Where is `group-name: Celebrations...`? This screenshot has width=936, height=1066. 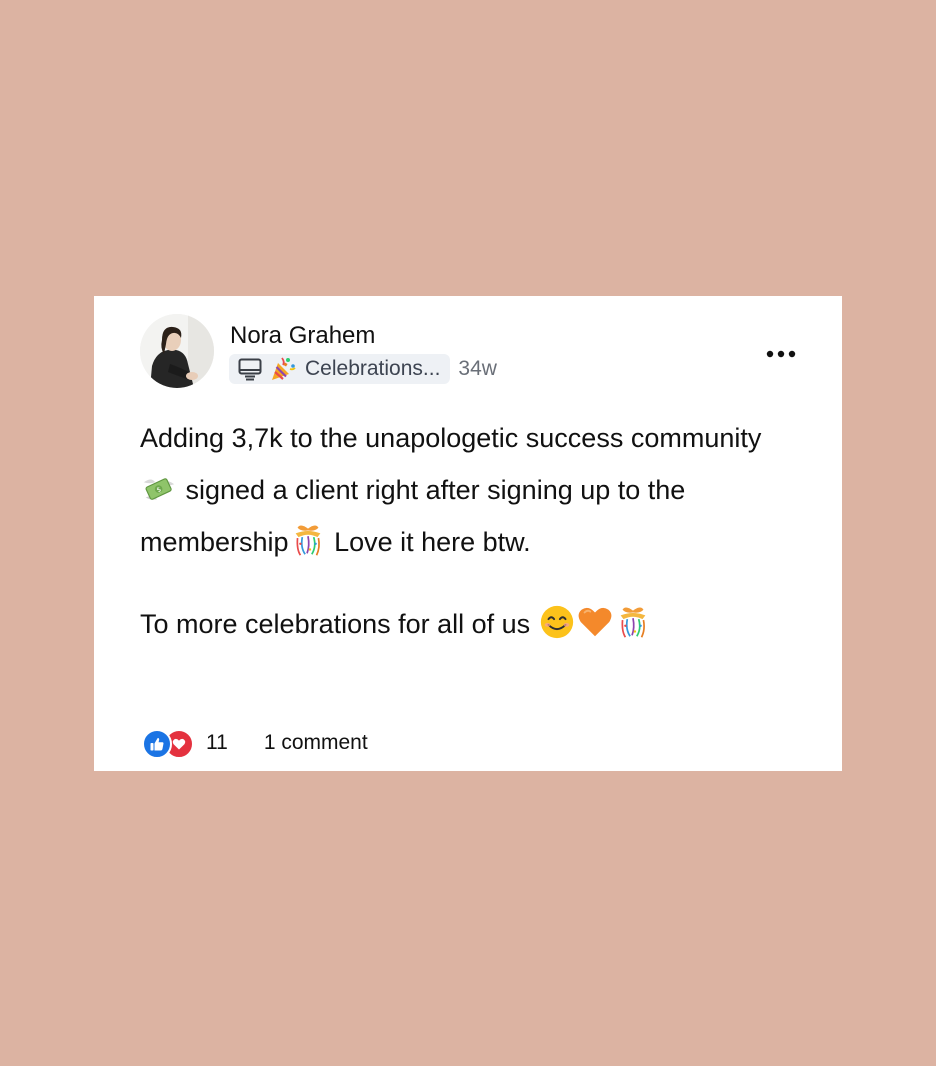
group-name: Celebrations... is located at coordinates (373, 368).